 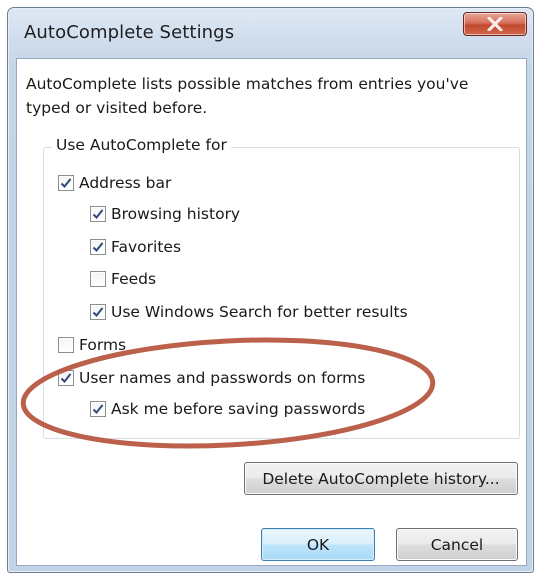 I want to click on checkbox-label: Use Windows Search for better results, so click(x=259, y=312).